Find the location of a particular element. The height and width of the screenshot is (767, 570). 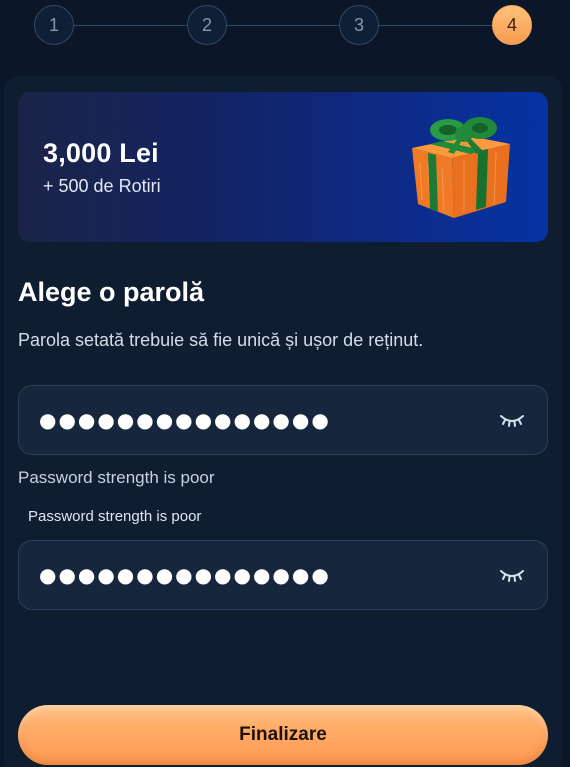

step-1: 1 is located at coordinates (54, 25).